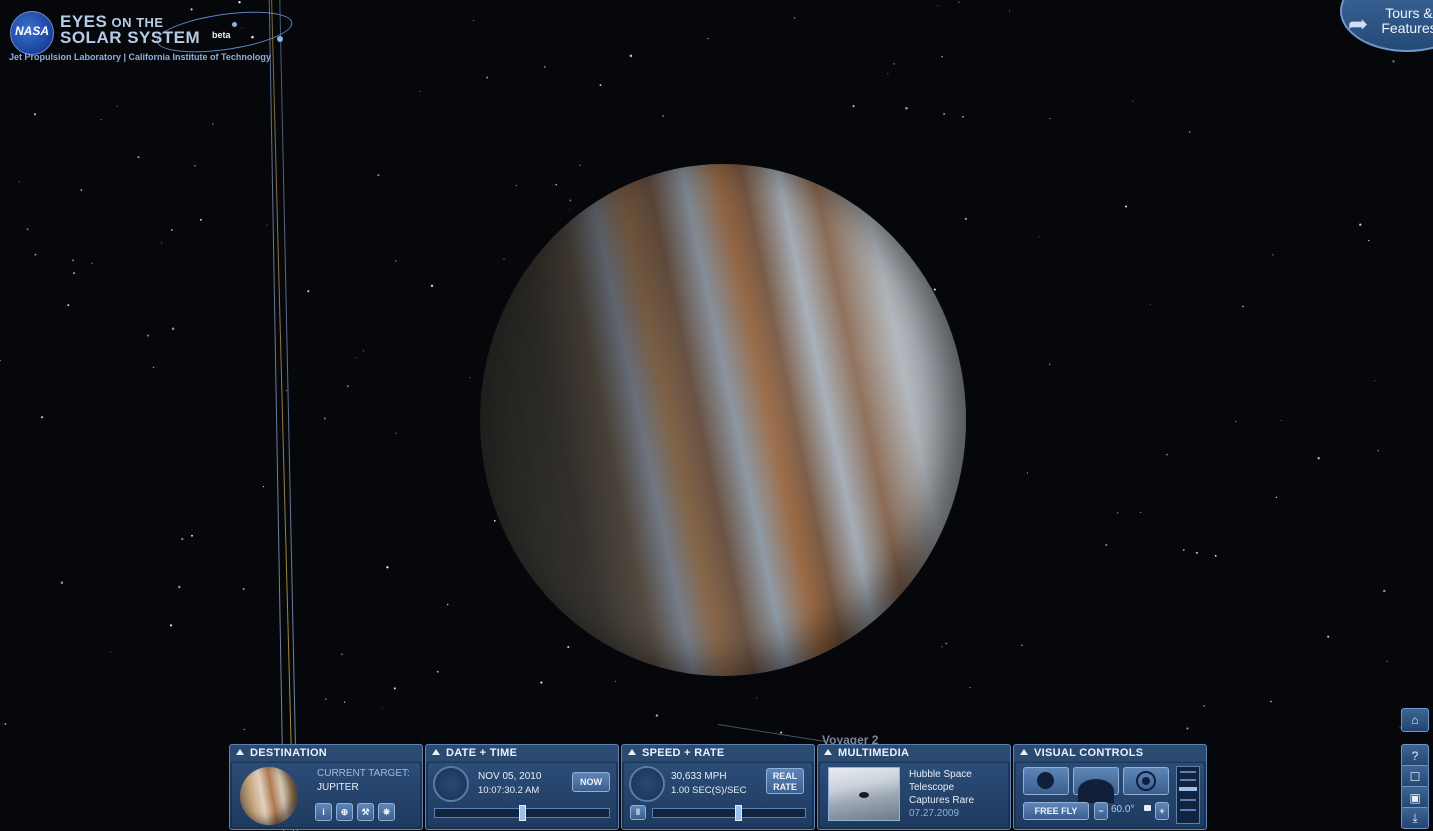 The image size is (1433, 831). What do you see at coordinates (632, 752) in the screenshot?
I see `expand-arrow-icon` at bounding box center [632, 752].